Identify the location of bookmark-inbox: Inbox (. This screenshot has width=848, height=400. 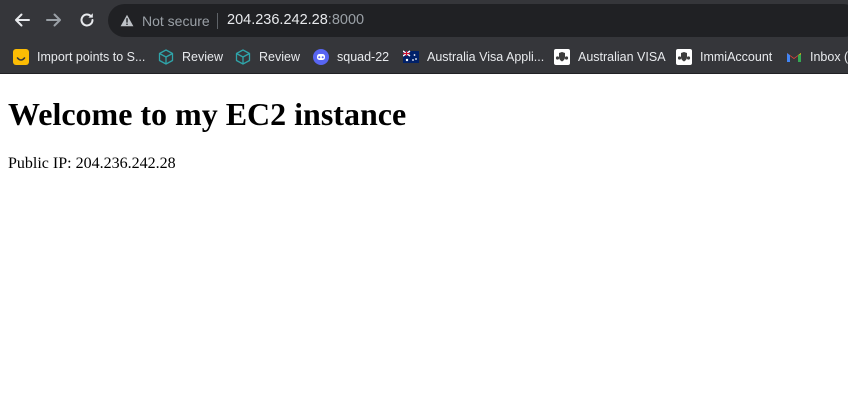
(817, 57).